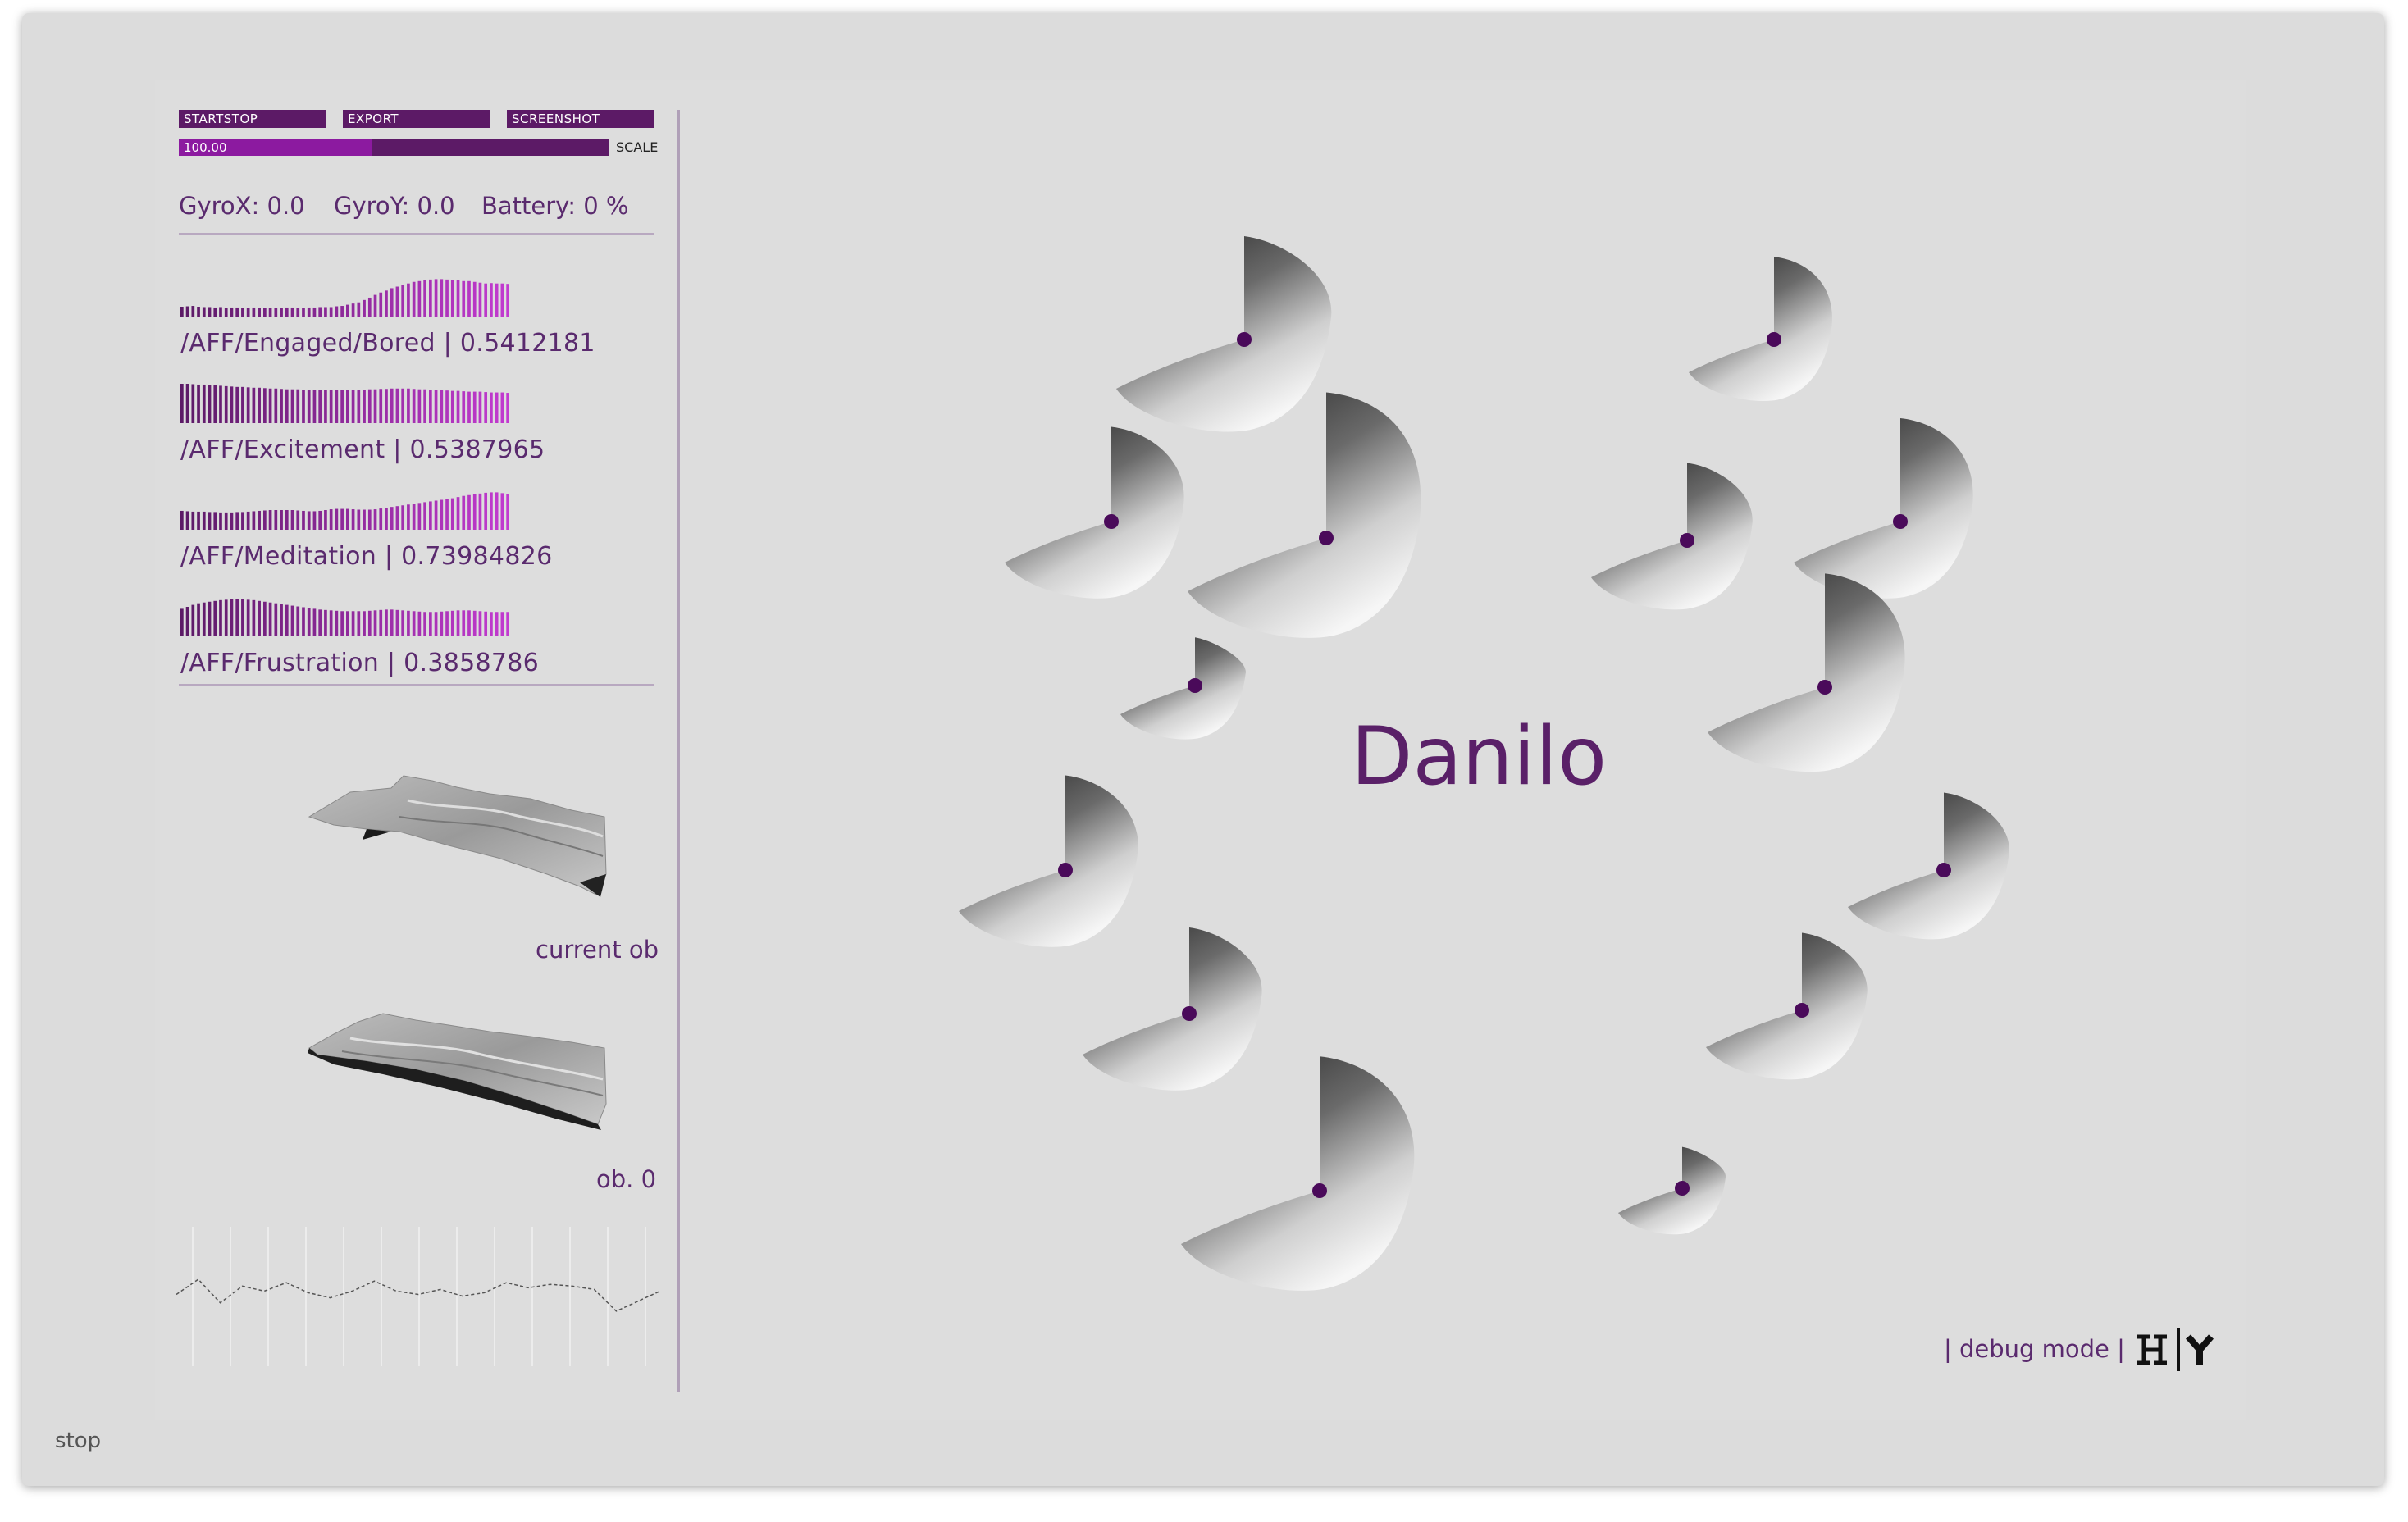 The width and height of the screenshot is (2408, 1522). I want to click on export-button: EXPORT, so click(417, 119).